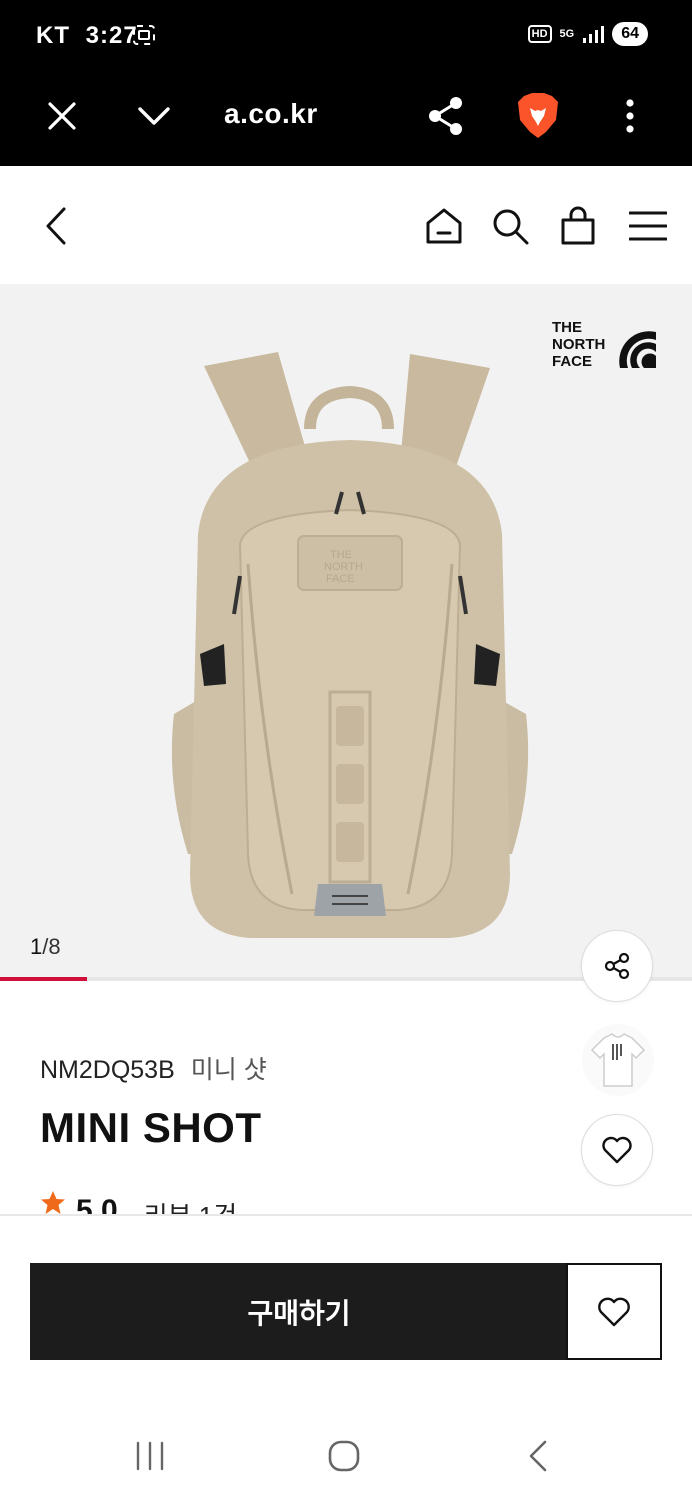  What do you see at coordinates (572, 361) in the screenshot?
I see `logo-line-3: FACE` at bounding box center [572, 361].